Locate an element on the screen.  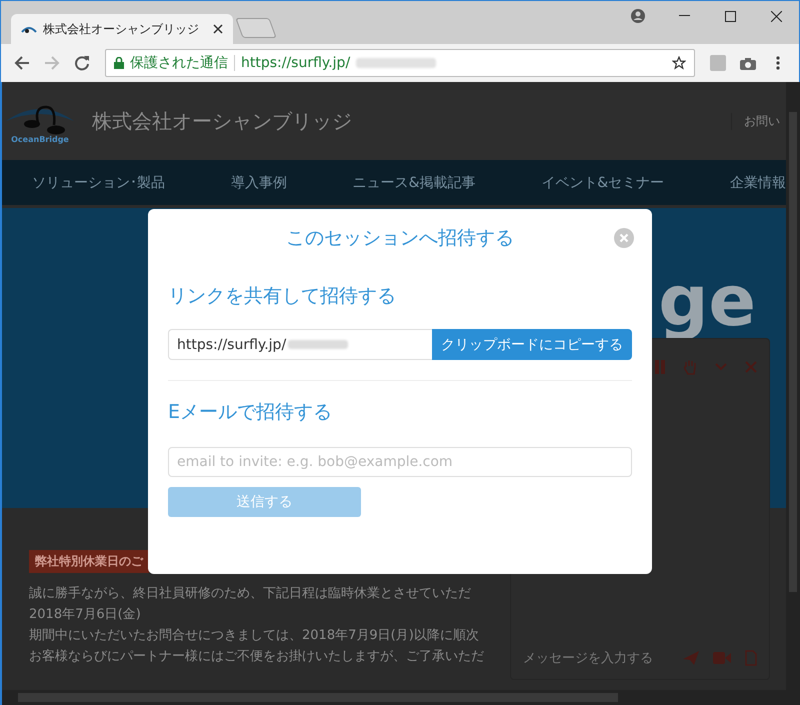
nav-item: 導入事例 is located at coordinates (258, 183).